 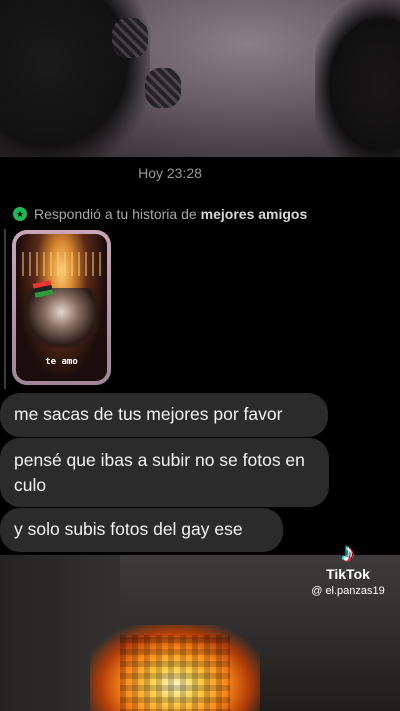 I want to click on message-bubble: me sacas de tus mejores por favor, so click(x=164, y=415).